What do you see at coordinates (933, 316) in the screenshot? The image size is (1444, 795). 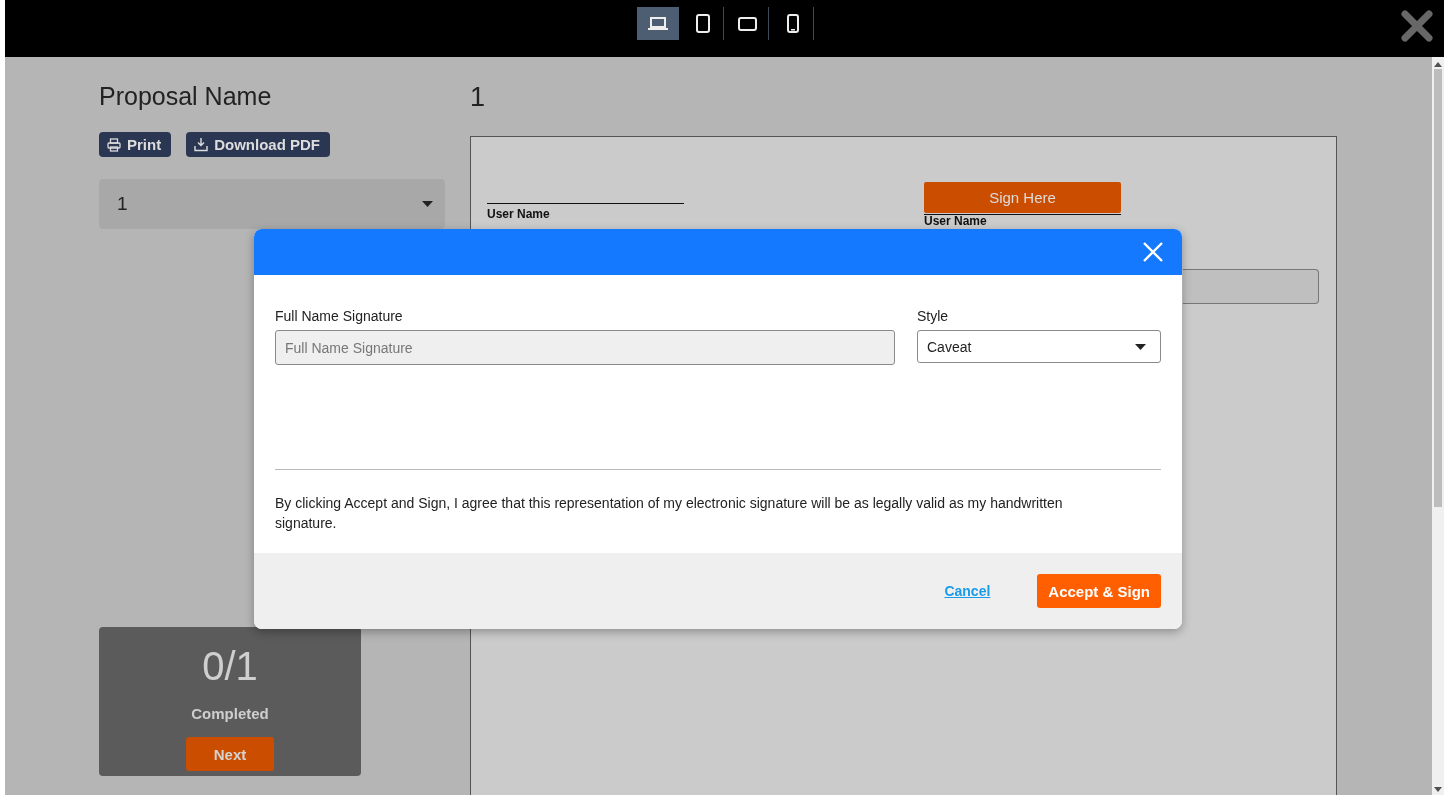 I see `field-label: Style` at bounding box center [933, 316].